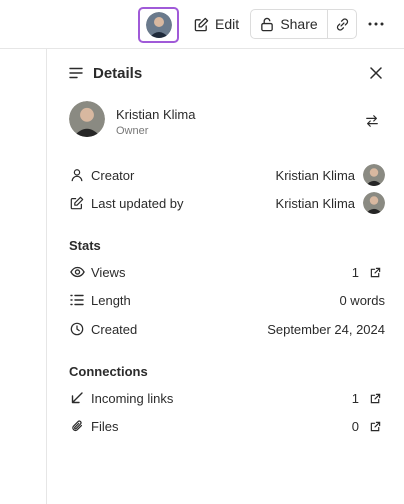 This screenshot has width=404, height=504. What do you see at coordinates (77, 426) in the screenshot?
I see `paperclip-icon` at bounding box center [77, 426].